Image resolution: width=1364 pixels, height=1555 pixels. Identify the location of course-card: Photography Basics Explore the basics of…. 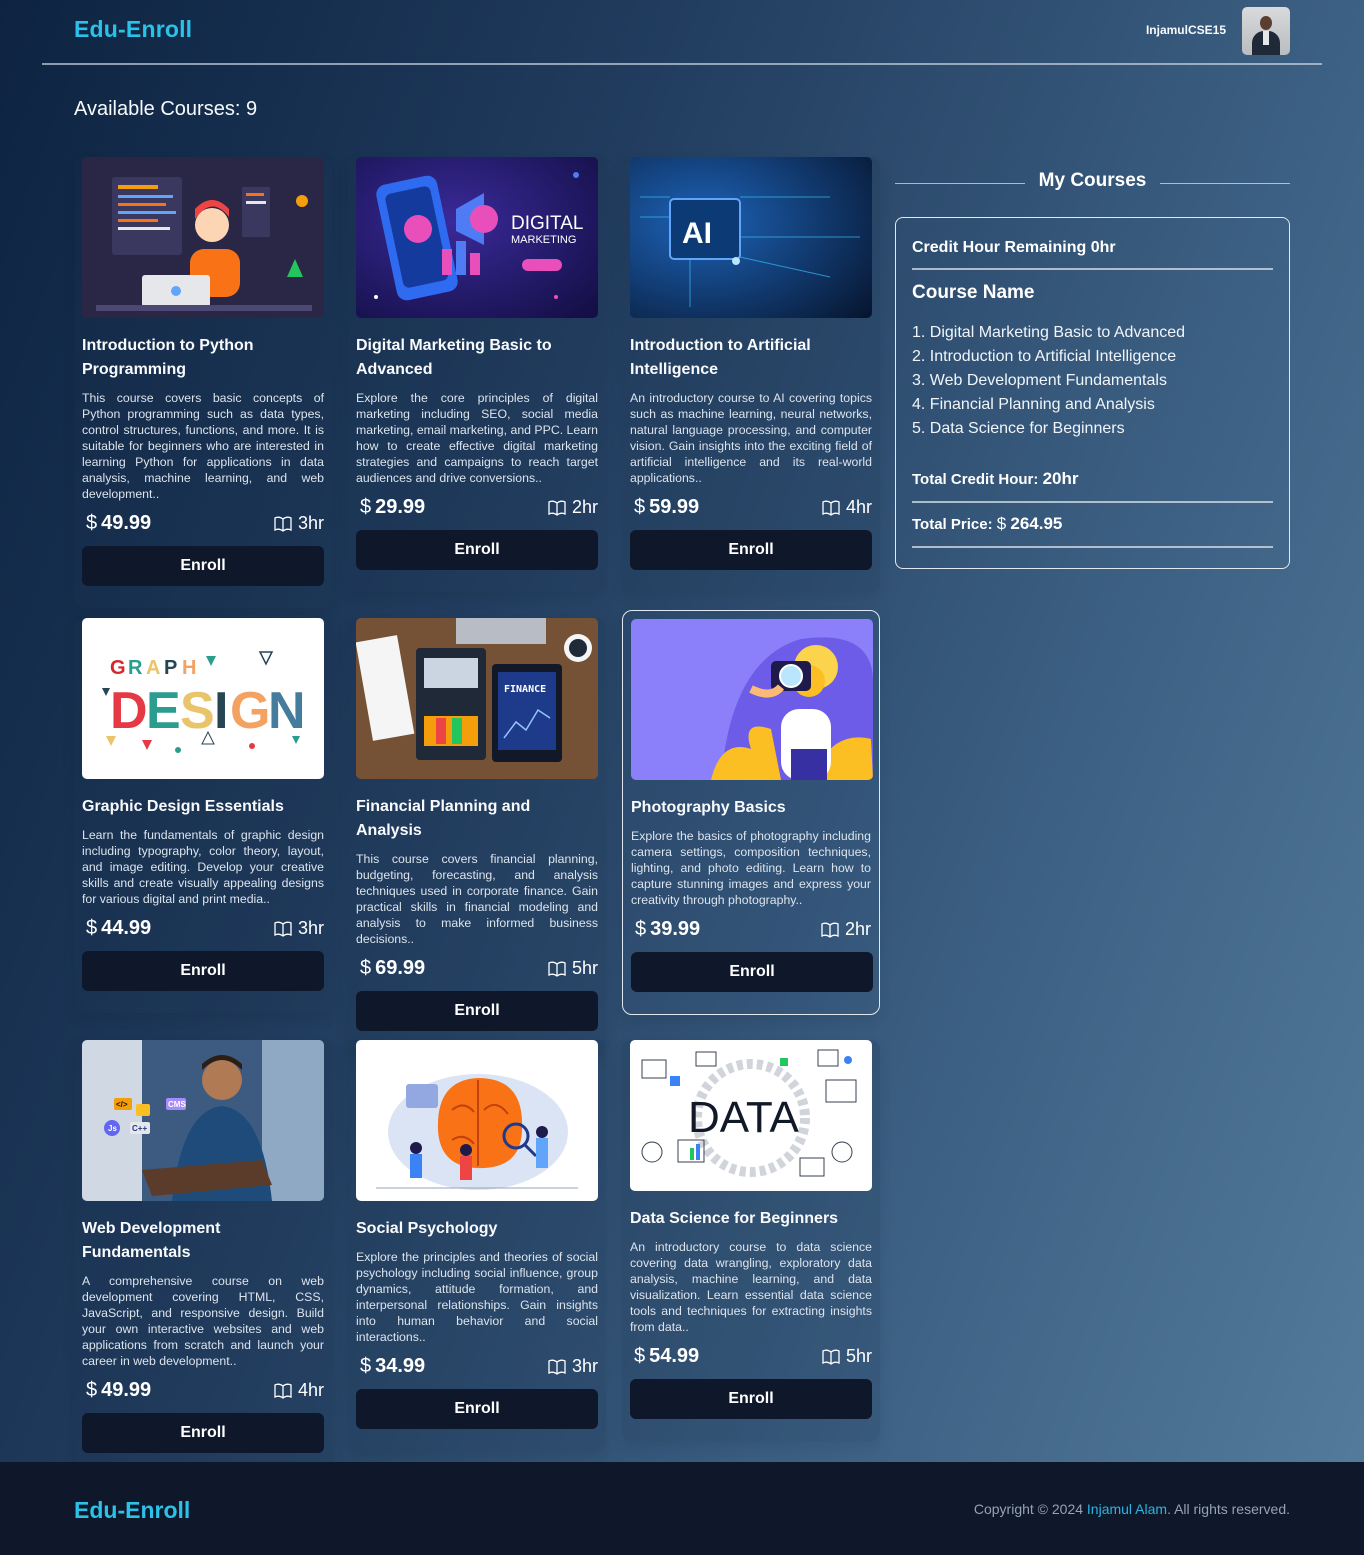
(751, 812).